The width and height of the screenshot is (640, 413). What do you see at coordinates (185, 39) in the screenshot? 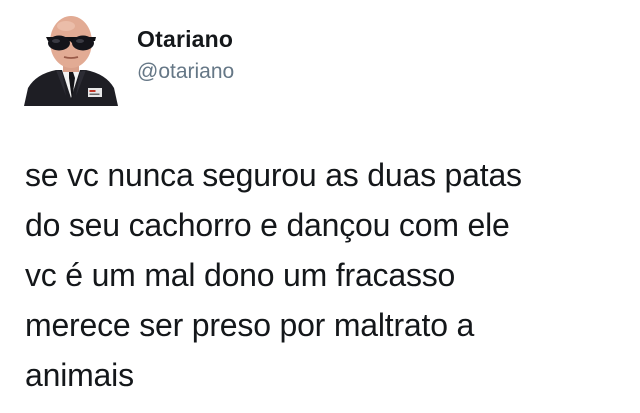
I see `author-display-name: Otariano` at bounding box center [185, 39].